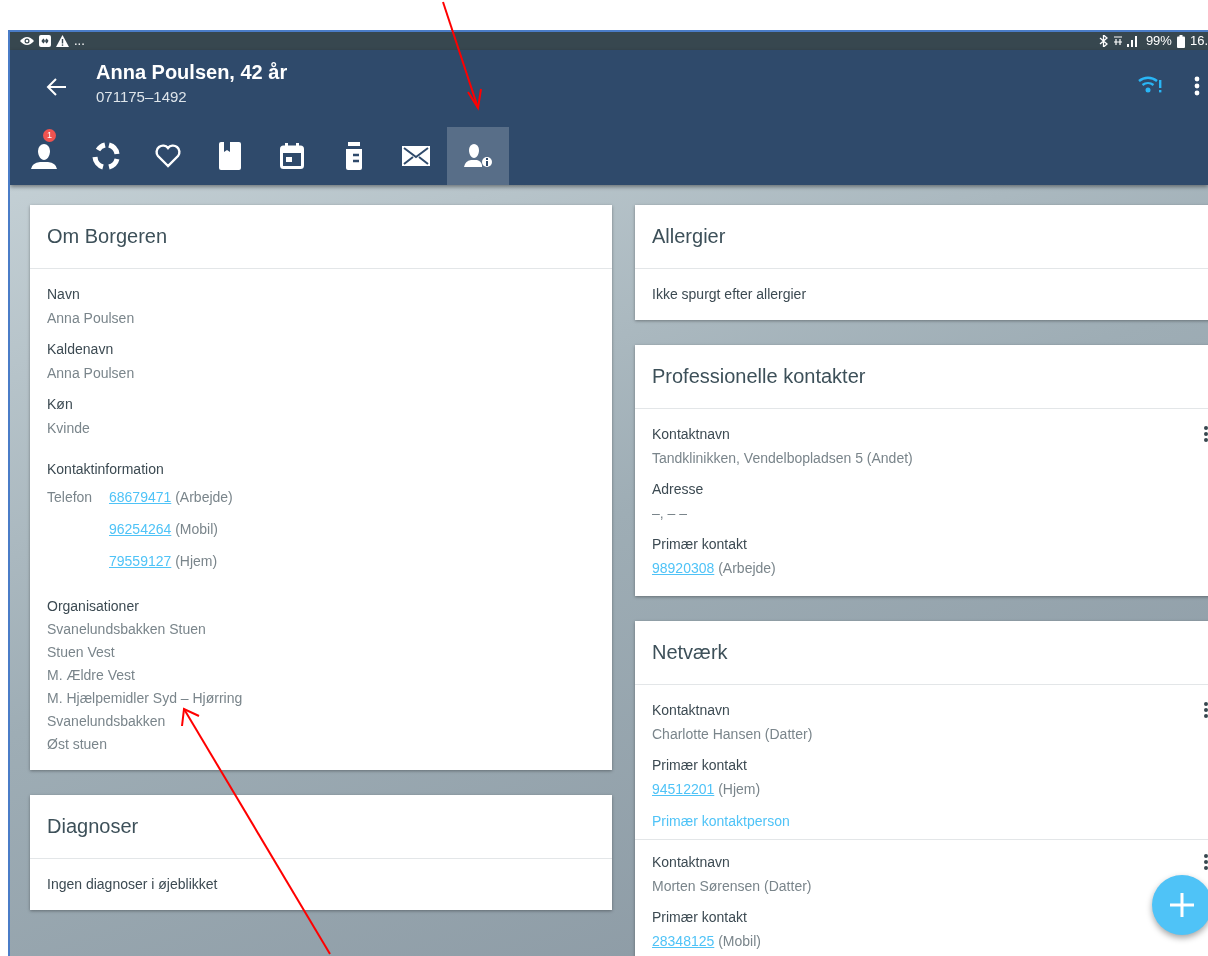 The height and width of the screenshot is (956, 1208). What do you see at coordinates (106, 156) in the screenshot?
I see `circle-segments-icon` at bounding box center [106, 156].